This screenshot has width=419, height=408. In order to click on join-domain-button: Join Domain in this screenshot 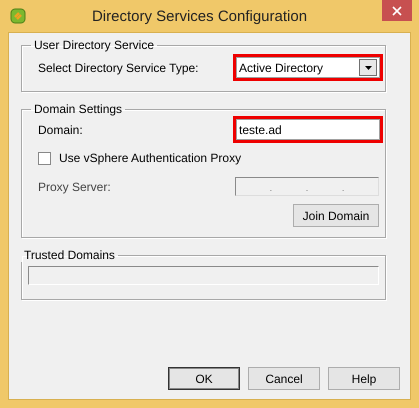, I will do `click(336, 215)`.